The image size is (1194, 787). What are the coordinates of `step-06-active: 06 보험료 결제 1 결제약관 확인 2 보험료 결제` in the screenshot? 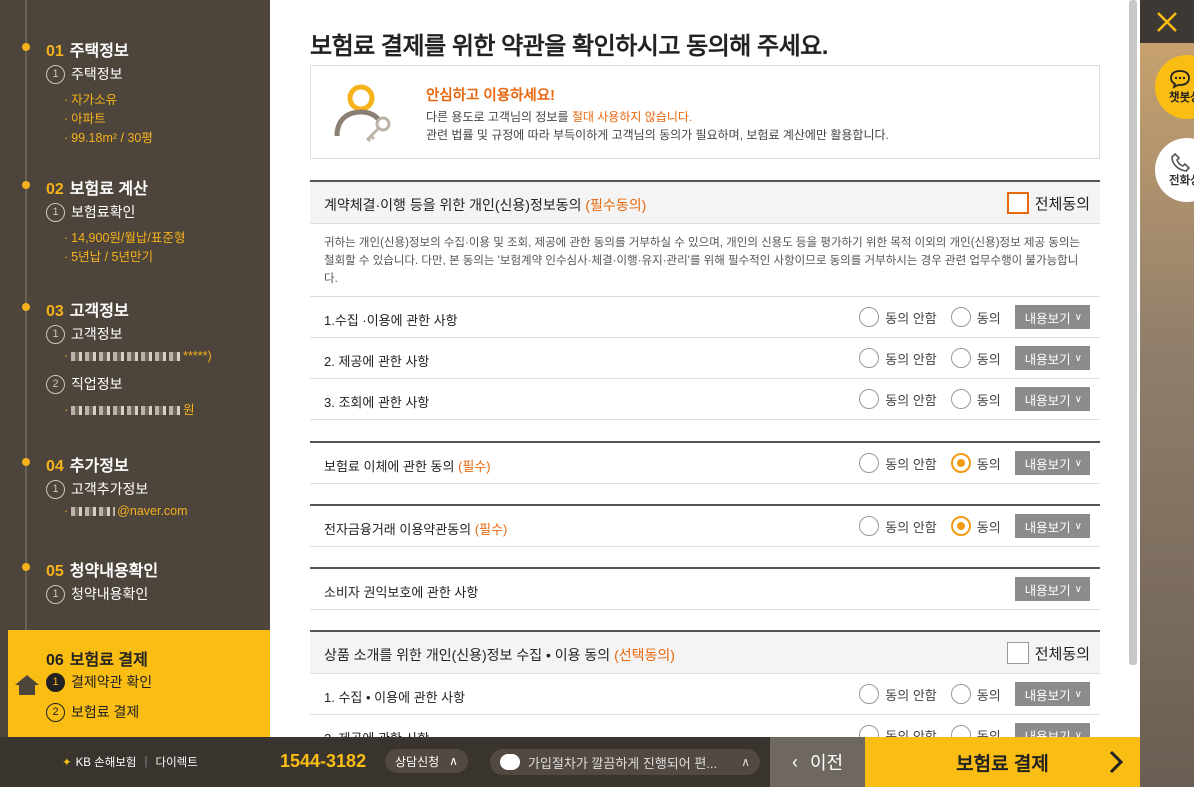 It's located at (139, 683).